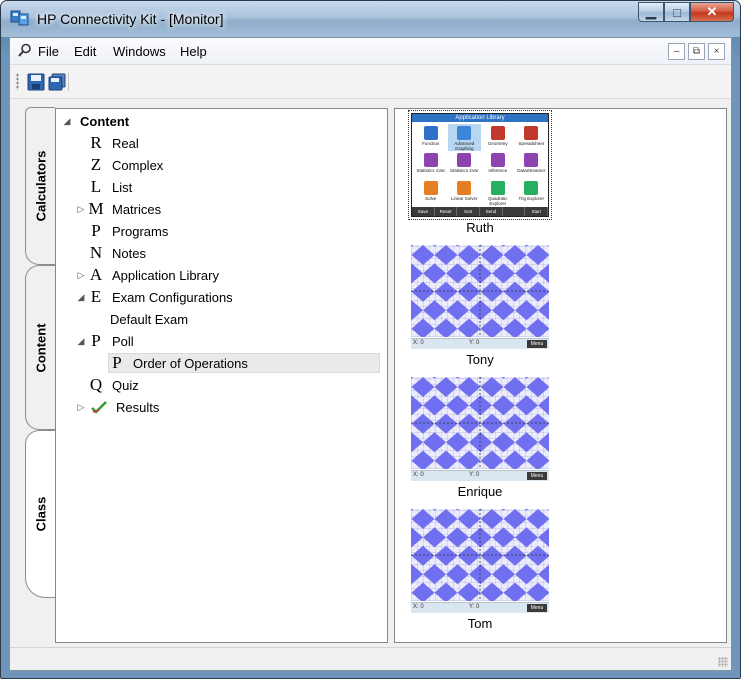 The image size is (741, 679). I want to click on tab-class: Class, so click(40, 514).